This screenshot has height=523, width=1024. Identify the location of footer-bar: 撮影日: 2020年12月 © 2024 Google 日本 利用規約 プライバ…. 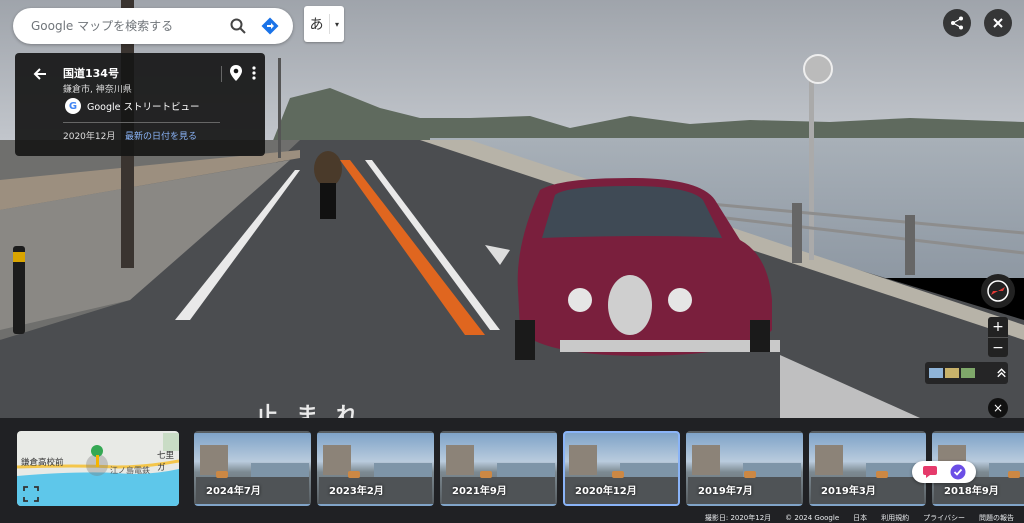
(512, 517).